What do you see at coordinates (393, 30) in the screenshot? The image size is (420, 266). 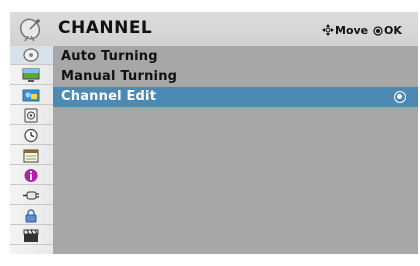 I see `ok-hint-label: OK` at bounding box center [393, 30].